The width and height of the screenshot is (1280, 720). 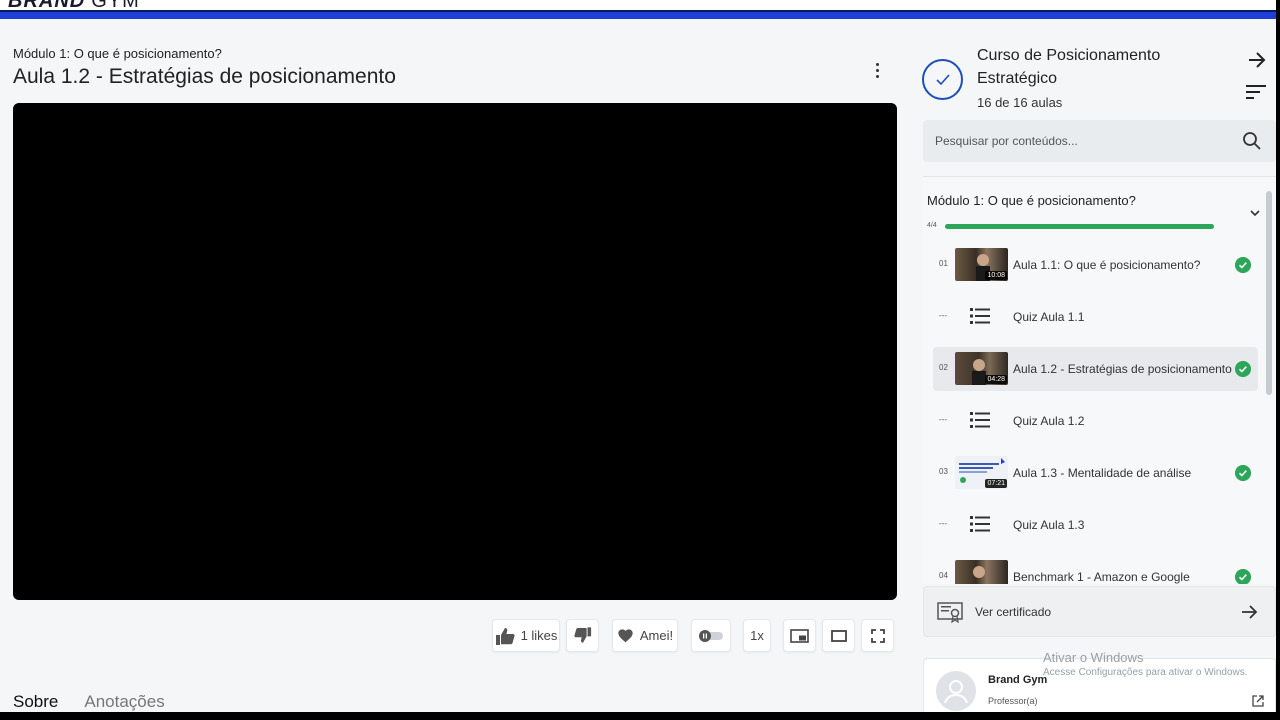 I want to click on lesson-item: 04 Benchmark 1 - Amazon e Google, so click(x=1095, y=569).